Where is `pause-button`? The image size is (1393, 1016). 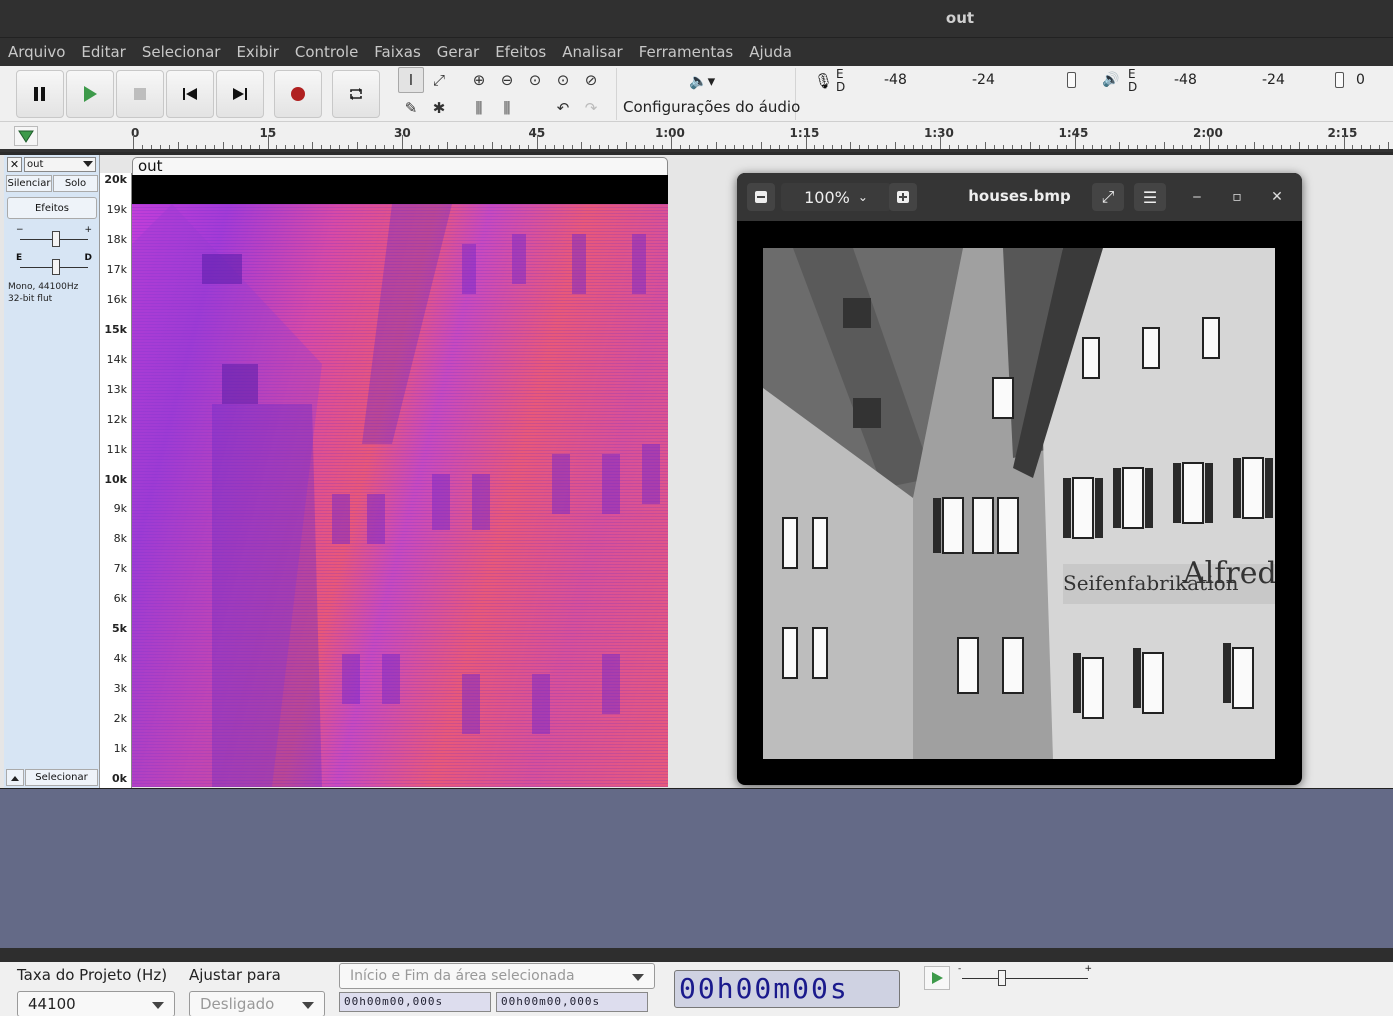
pause-button is located at coordinates (40, 94).